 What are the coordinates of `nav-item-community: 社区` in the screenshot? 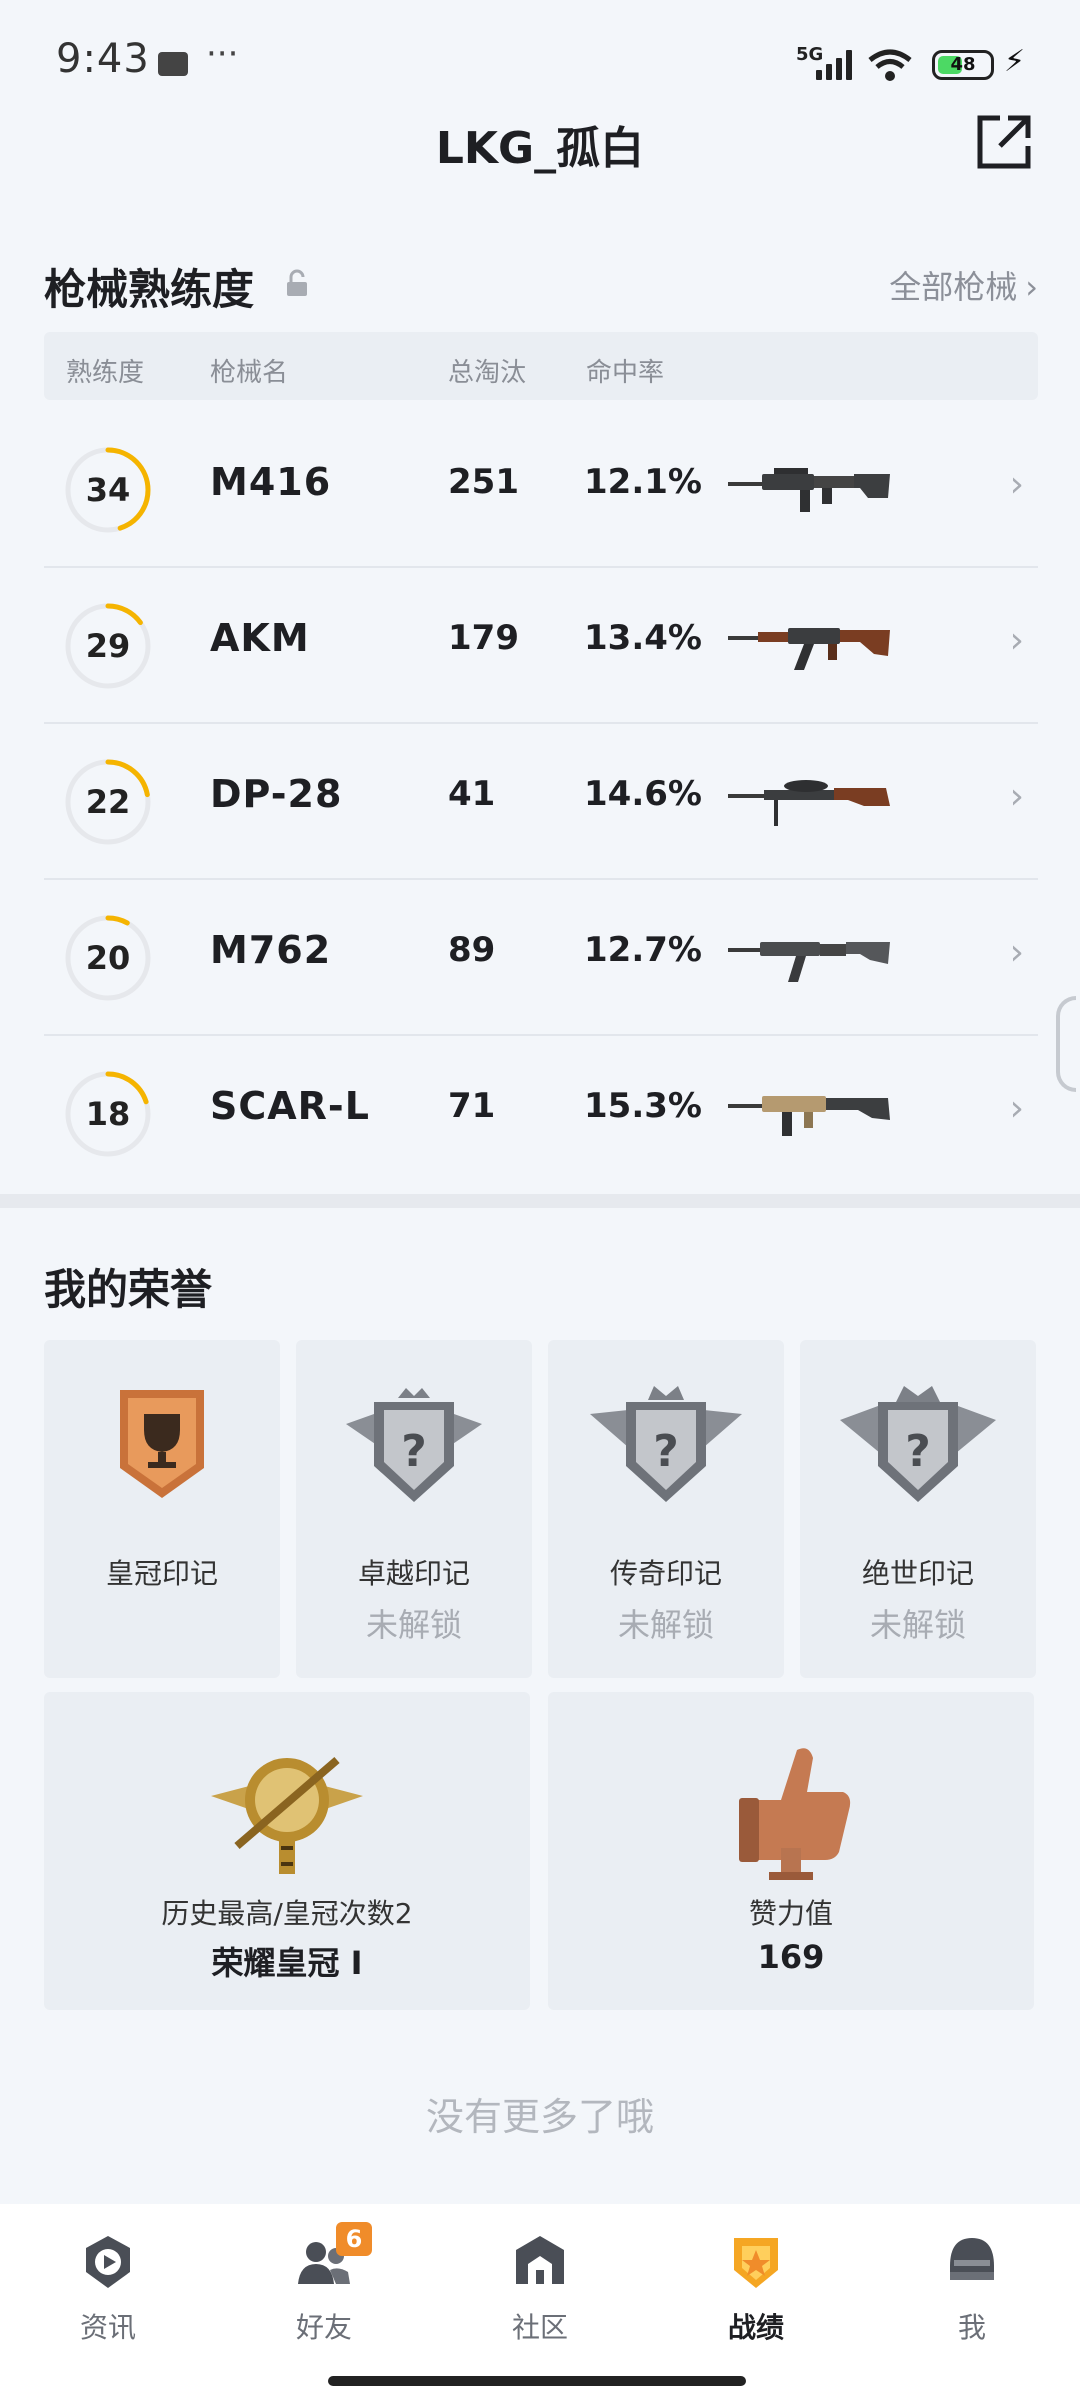 It's located at (540, 2291).